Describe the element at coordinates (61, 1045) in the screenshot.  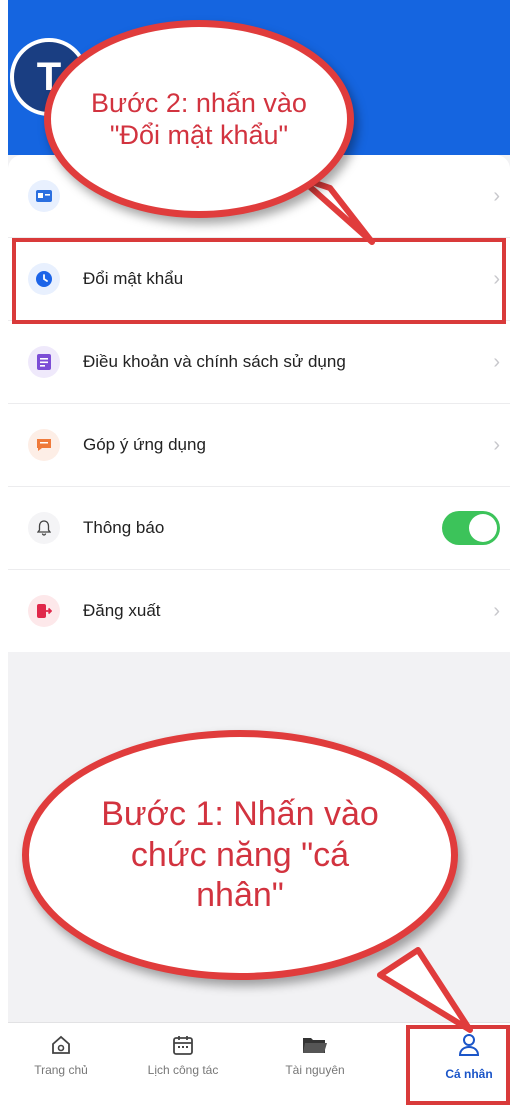
I see `home-icon` at that location.